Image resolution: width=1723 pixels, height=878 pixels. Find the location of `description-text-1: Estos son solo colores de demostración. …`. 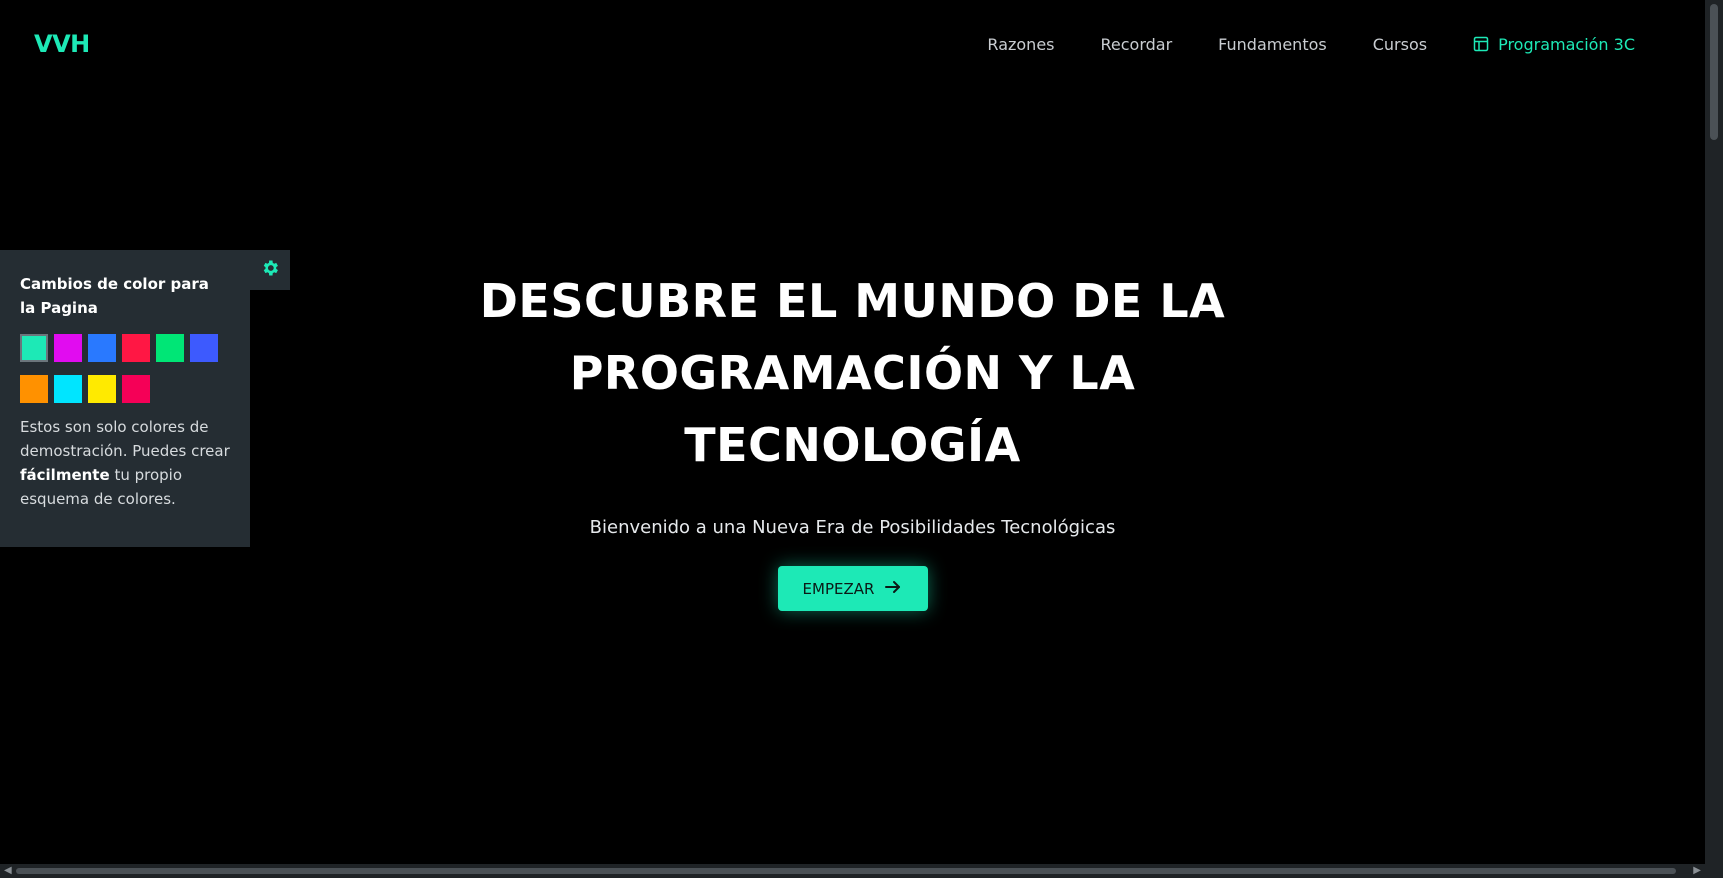

description-text-1: Estos son solo colores de demostración. … is located at coordinates (125, 439).